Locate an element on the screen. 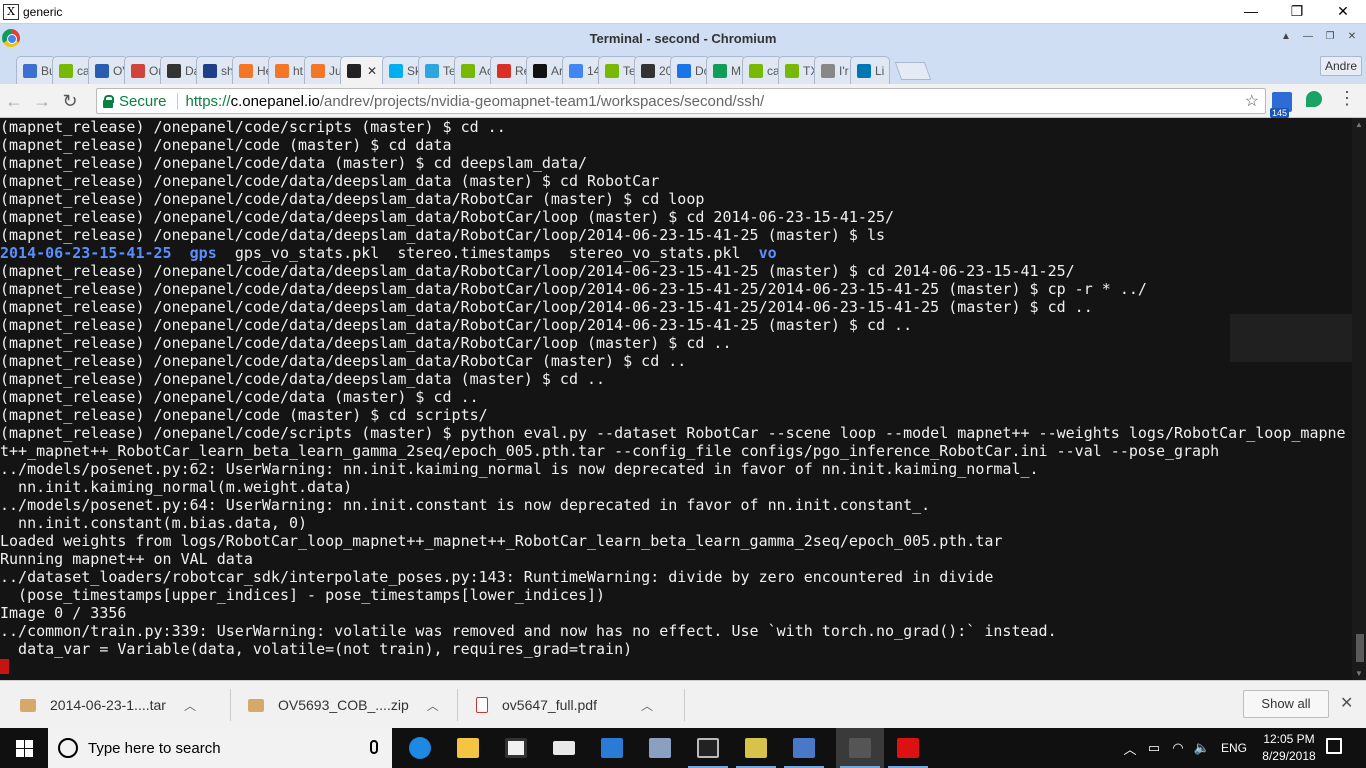  tab-close-icon: ✕ is located at coordinates (372, 71).